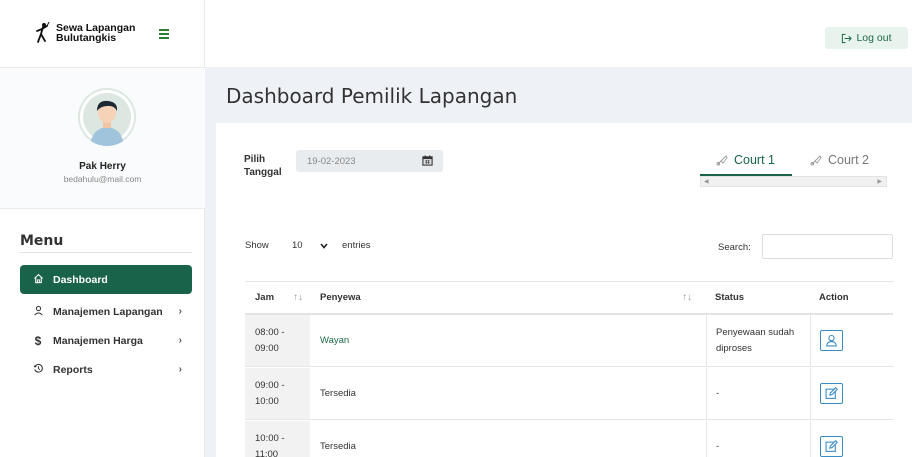 The height and width of the screenshot is (457, 912). Describe the element at coordinates (372, 96) in the screenshot. I see `page-title: Dashboard Pemilik Lapangan` at that location.